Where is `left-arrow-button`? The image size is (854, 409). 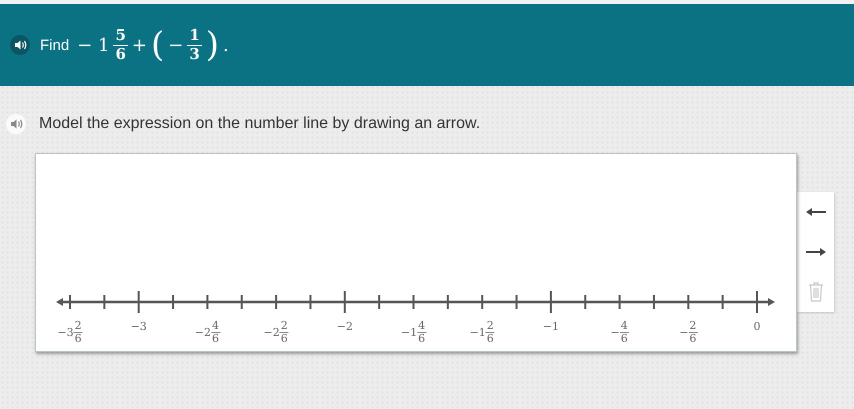 left-arrow-button is located at coordinates (815, 212).